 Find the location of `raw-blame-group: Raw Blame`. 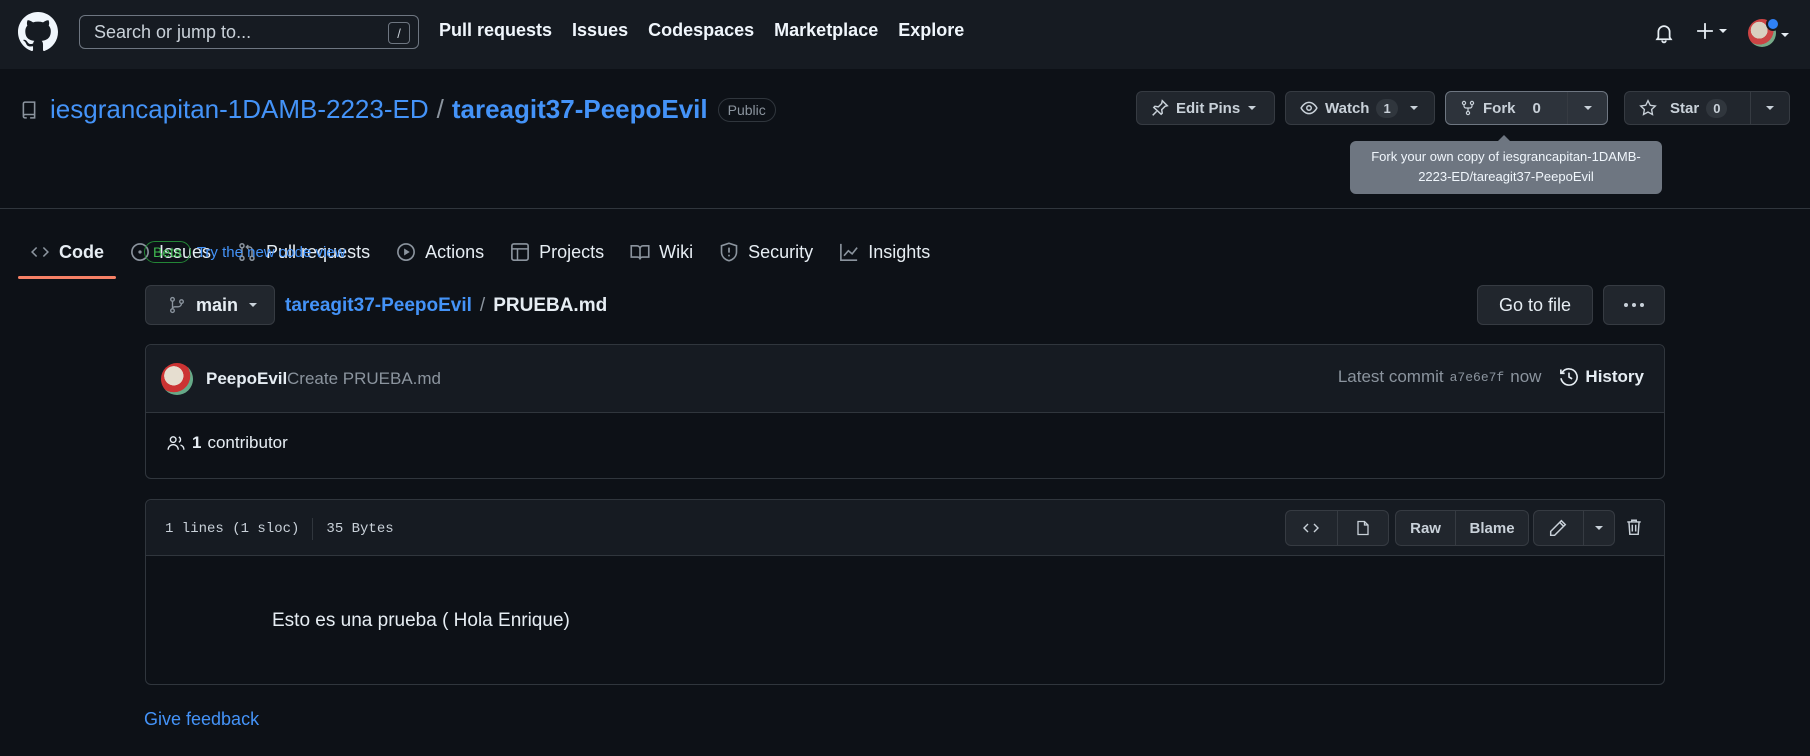

raw-blame-group: Raw Blame is located at coordinates (1462, 528).